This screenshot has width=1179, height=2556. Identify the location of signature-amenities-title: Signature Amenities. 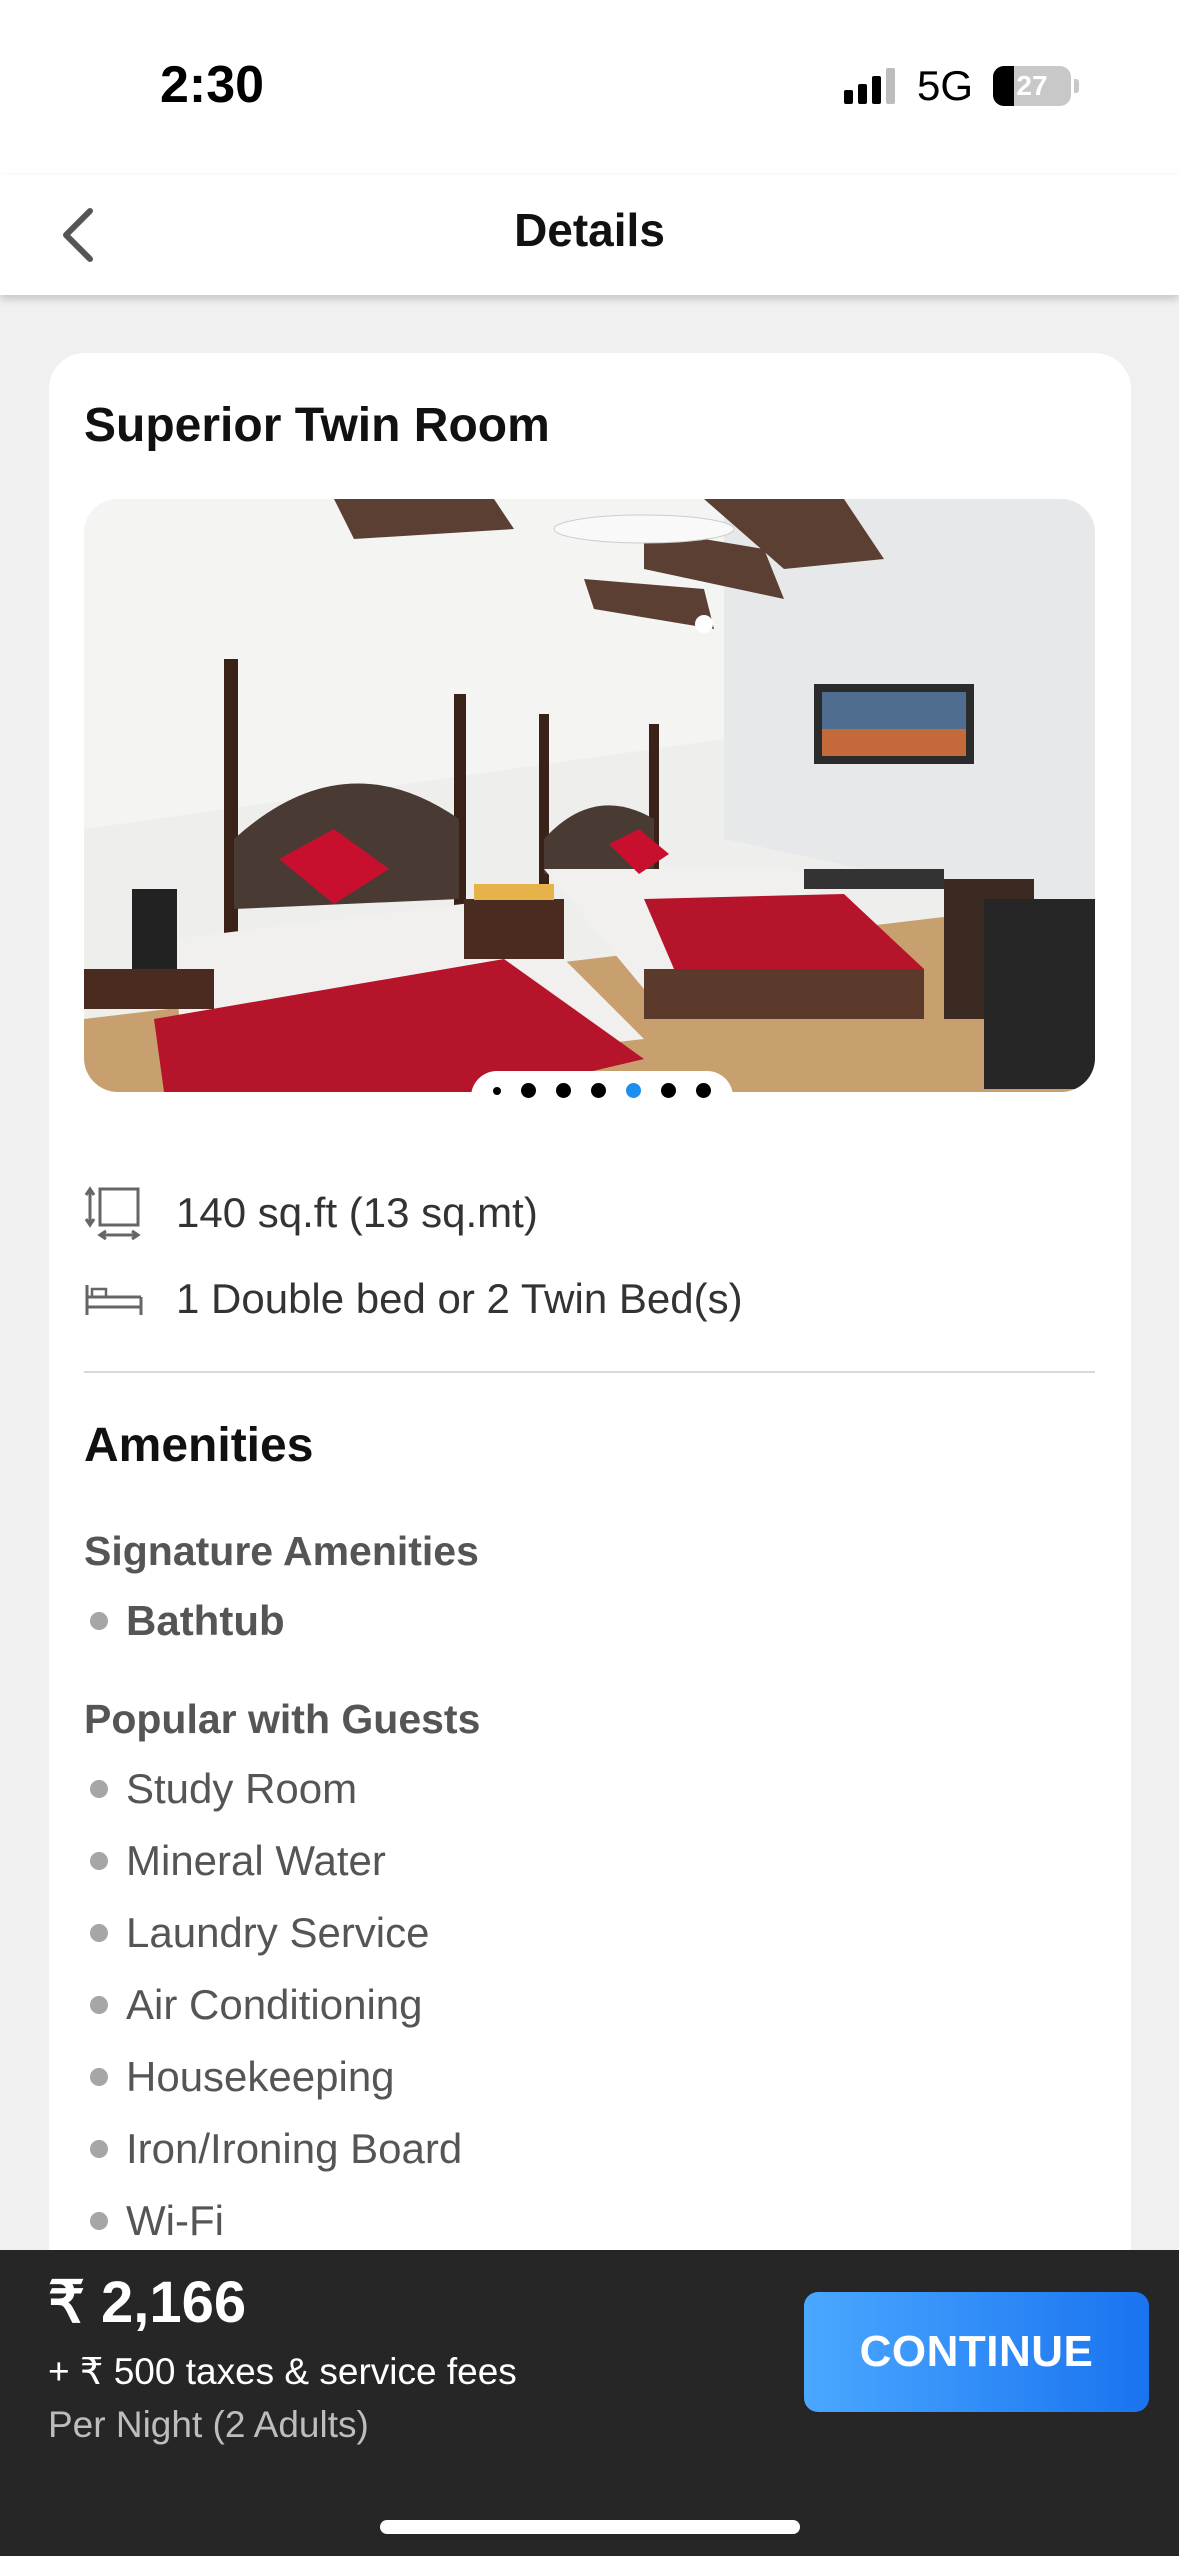
(281, 1551).